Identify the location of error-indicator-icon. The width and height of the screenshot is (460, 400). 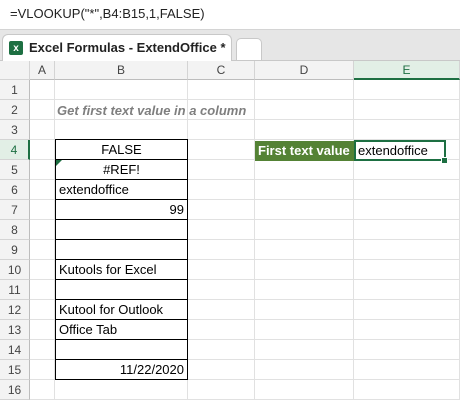
(59, 163).